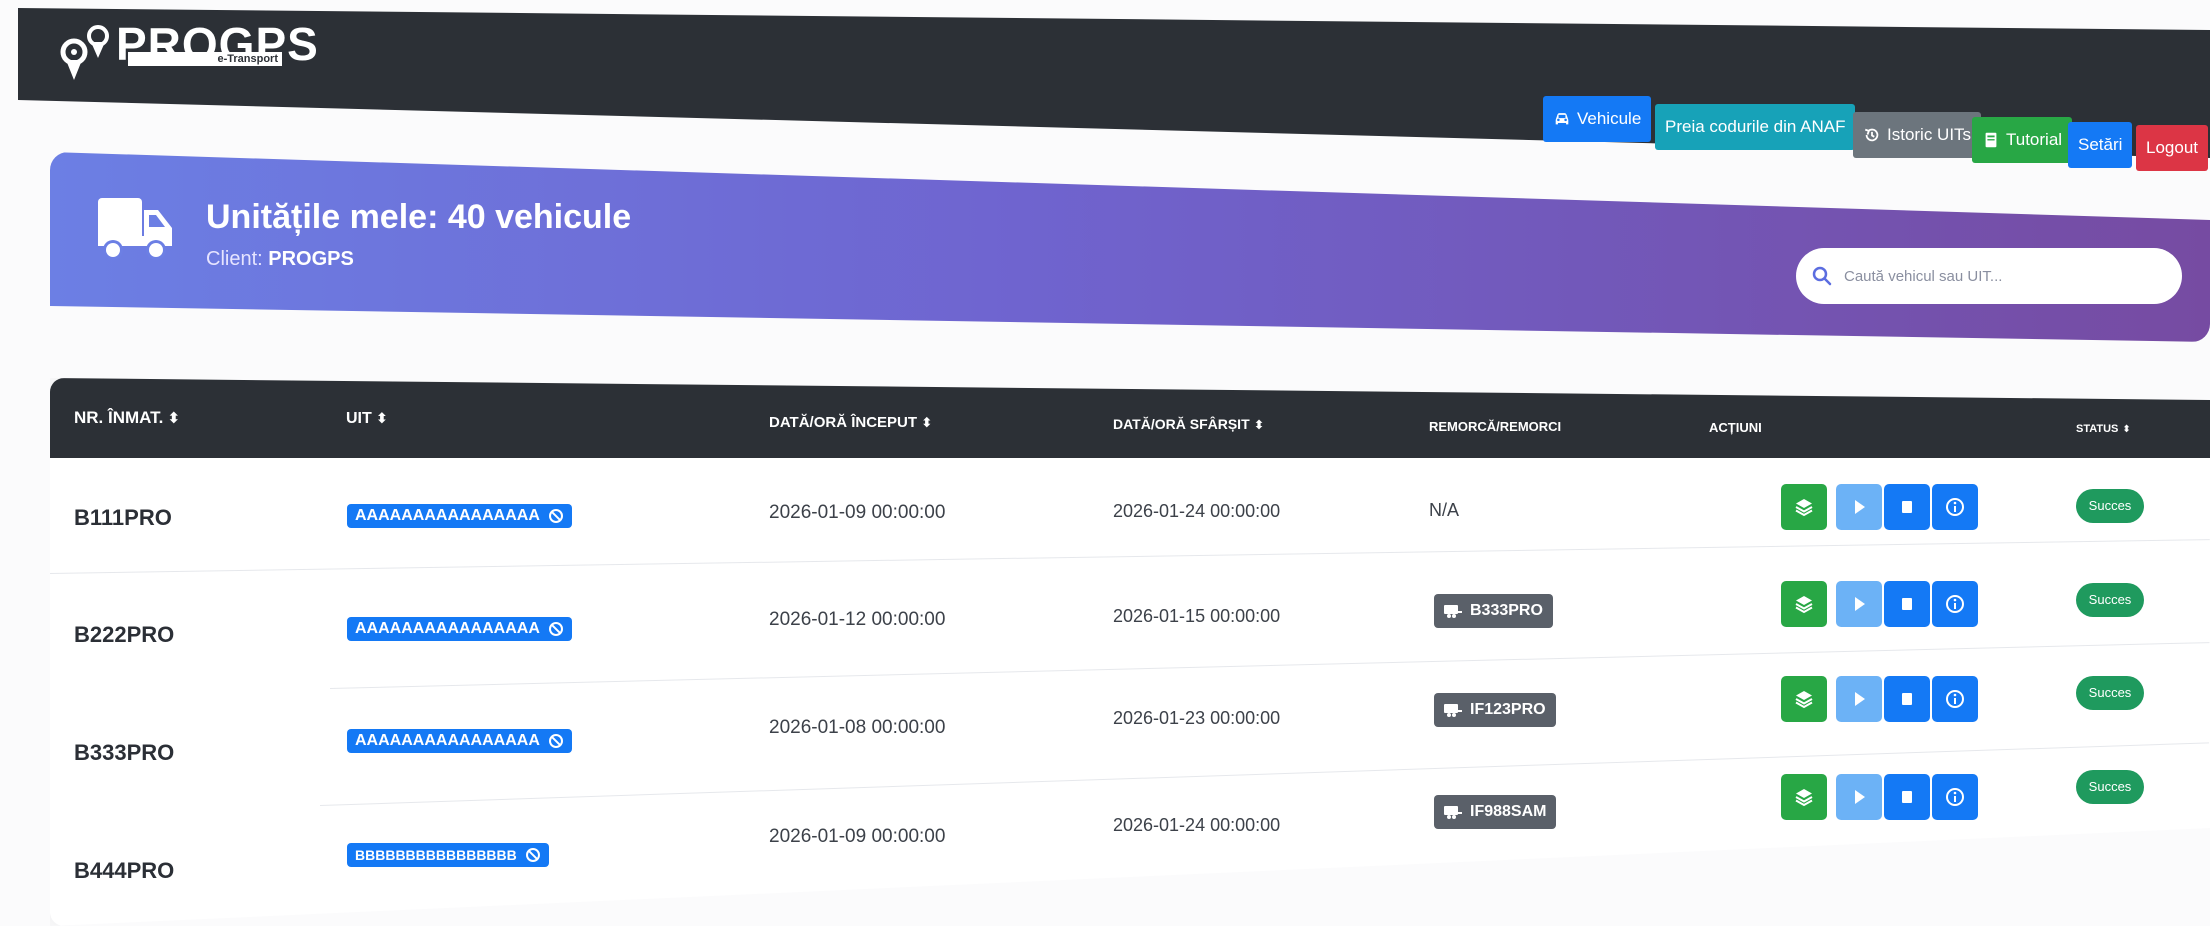 The height and width of the screenshot is (926, 2210). I want to click on history-icon, so click(1871, 135).